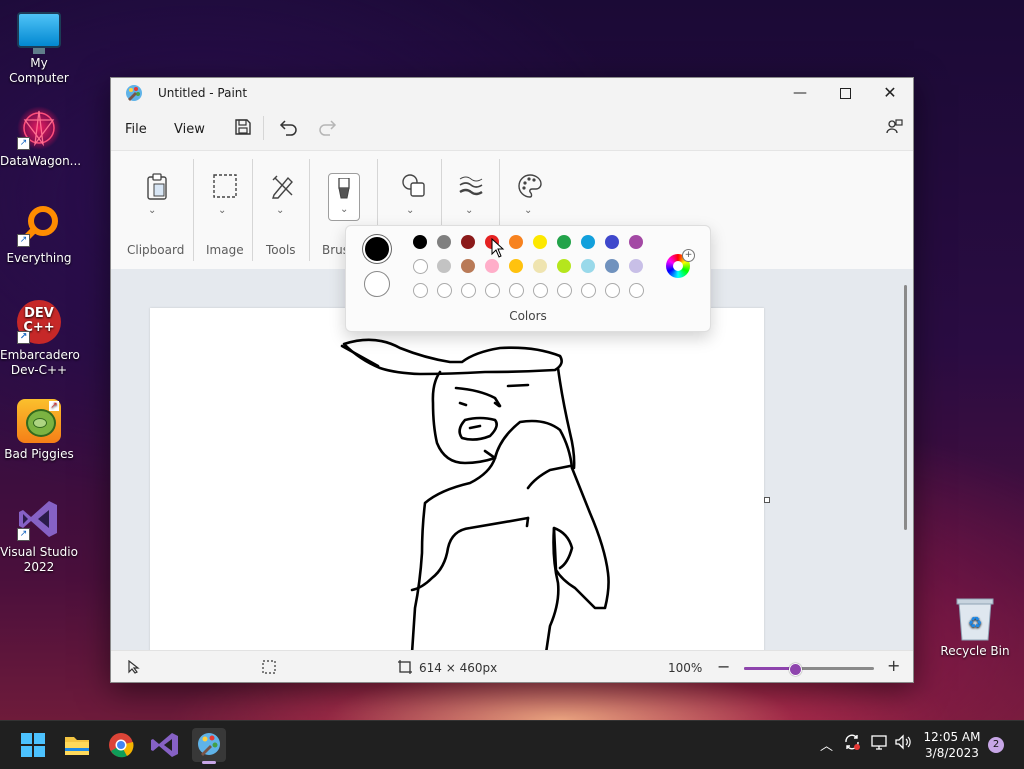 This screenshot has width=1024, height=769. What do you see at coordinates (952, 753) in the screenshot?
I see `clock-date: 3/8/2023` at bounding box center [952, 753].